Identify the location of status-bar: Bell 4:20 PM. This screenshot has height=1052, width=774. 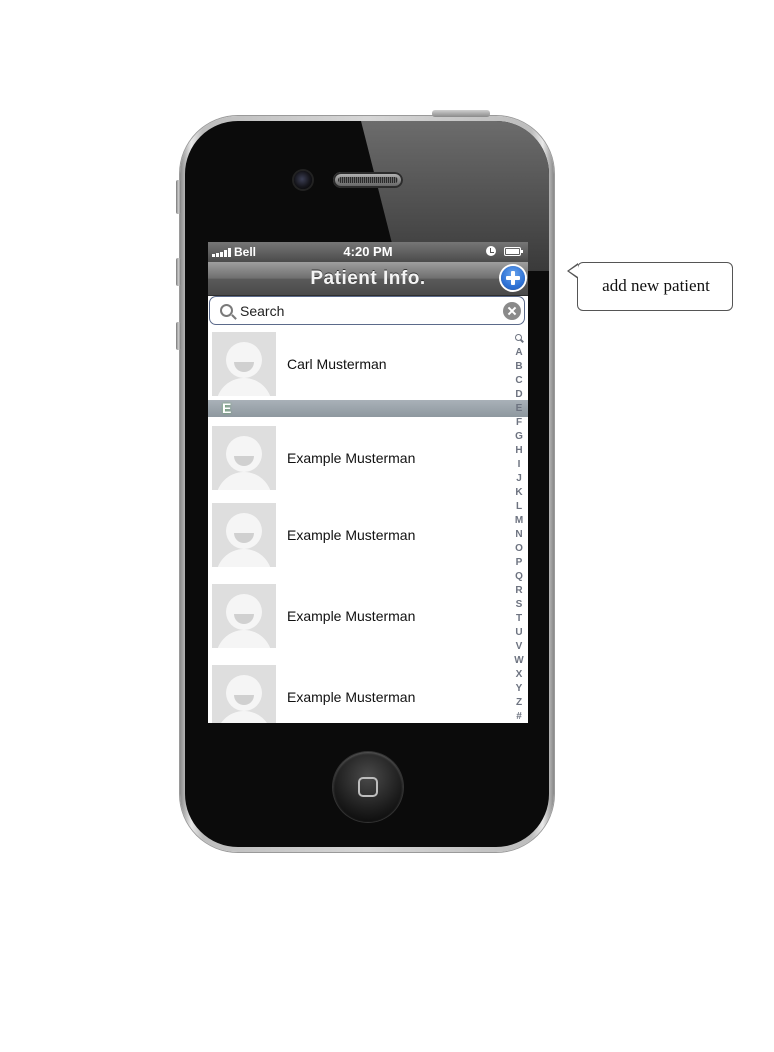
(368, 252).